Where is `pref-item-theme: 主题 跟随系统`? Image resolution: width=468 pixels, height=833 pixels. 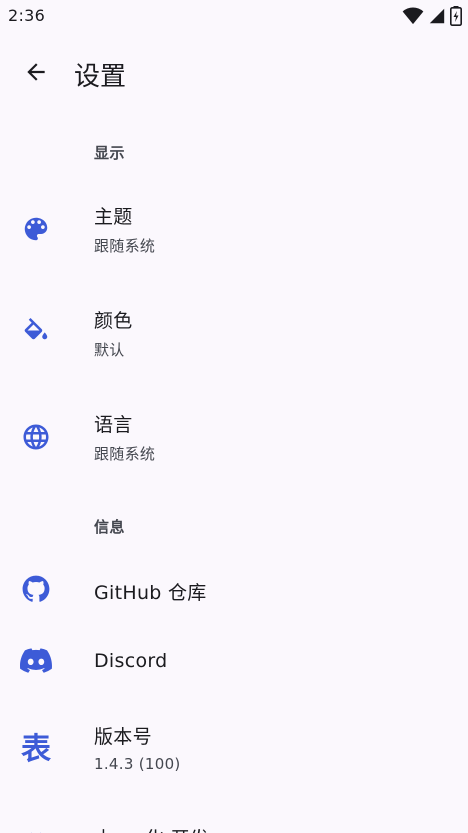 pref-item-theme: 主题 跟随系统 is located at coordinates (234, 232).